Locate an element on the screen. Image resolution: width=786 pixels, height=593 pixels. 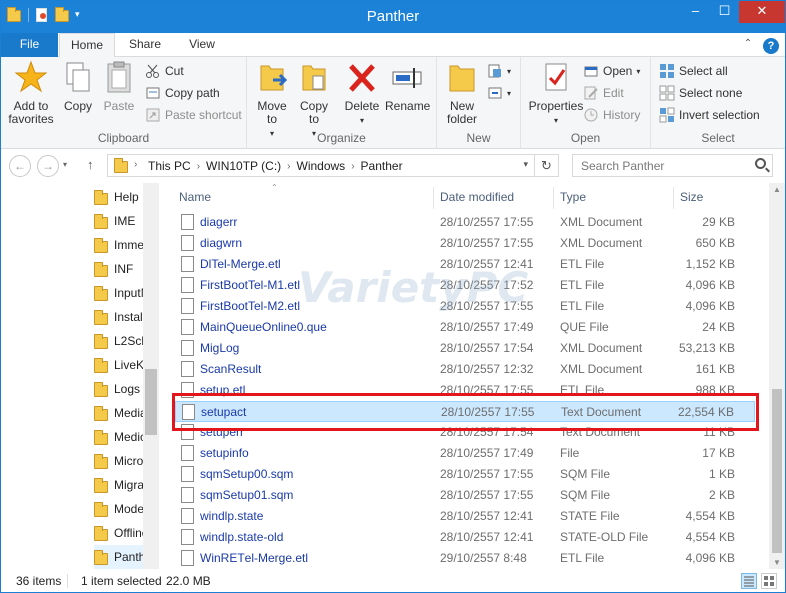
nav-item: Microsoft.NET is located at coordinates (120, 461).